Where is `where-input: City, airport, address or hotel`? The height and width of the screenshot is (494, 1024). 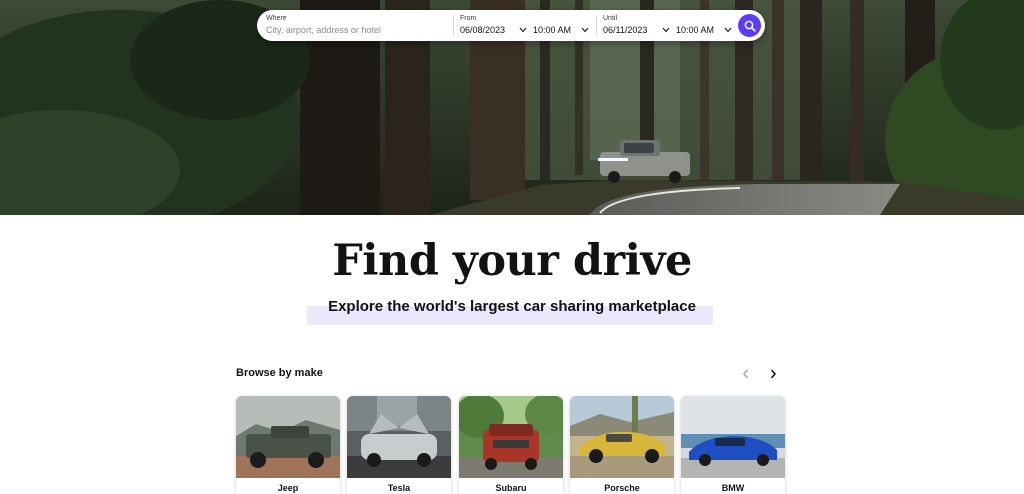
where-input: City, airport, address or hotel is located at coordinates (323, 30).